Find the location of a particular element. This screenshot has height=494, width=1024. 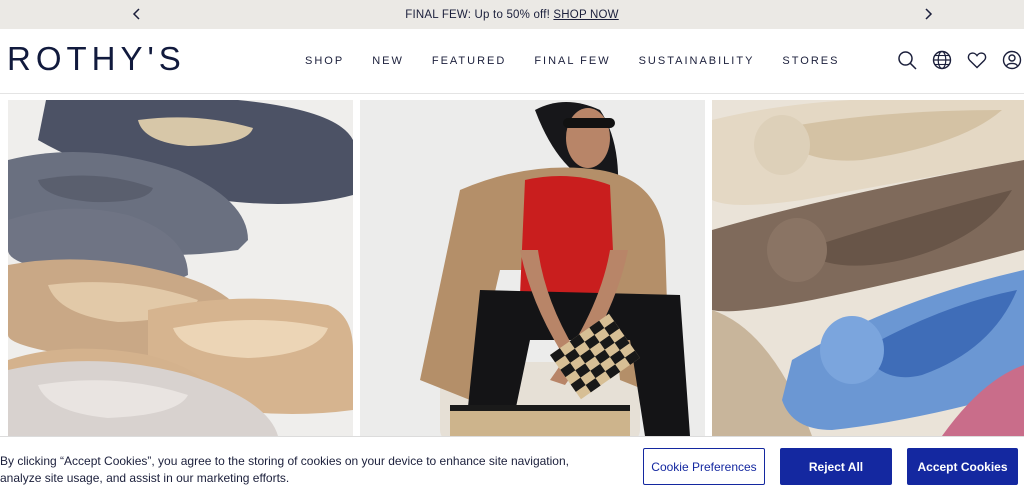

nav-item-new: NEW is located at coordinates (388, 61).